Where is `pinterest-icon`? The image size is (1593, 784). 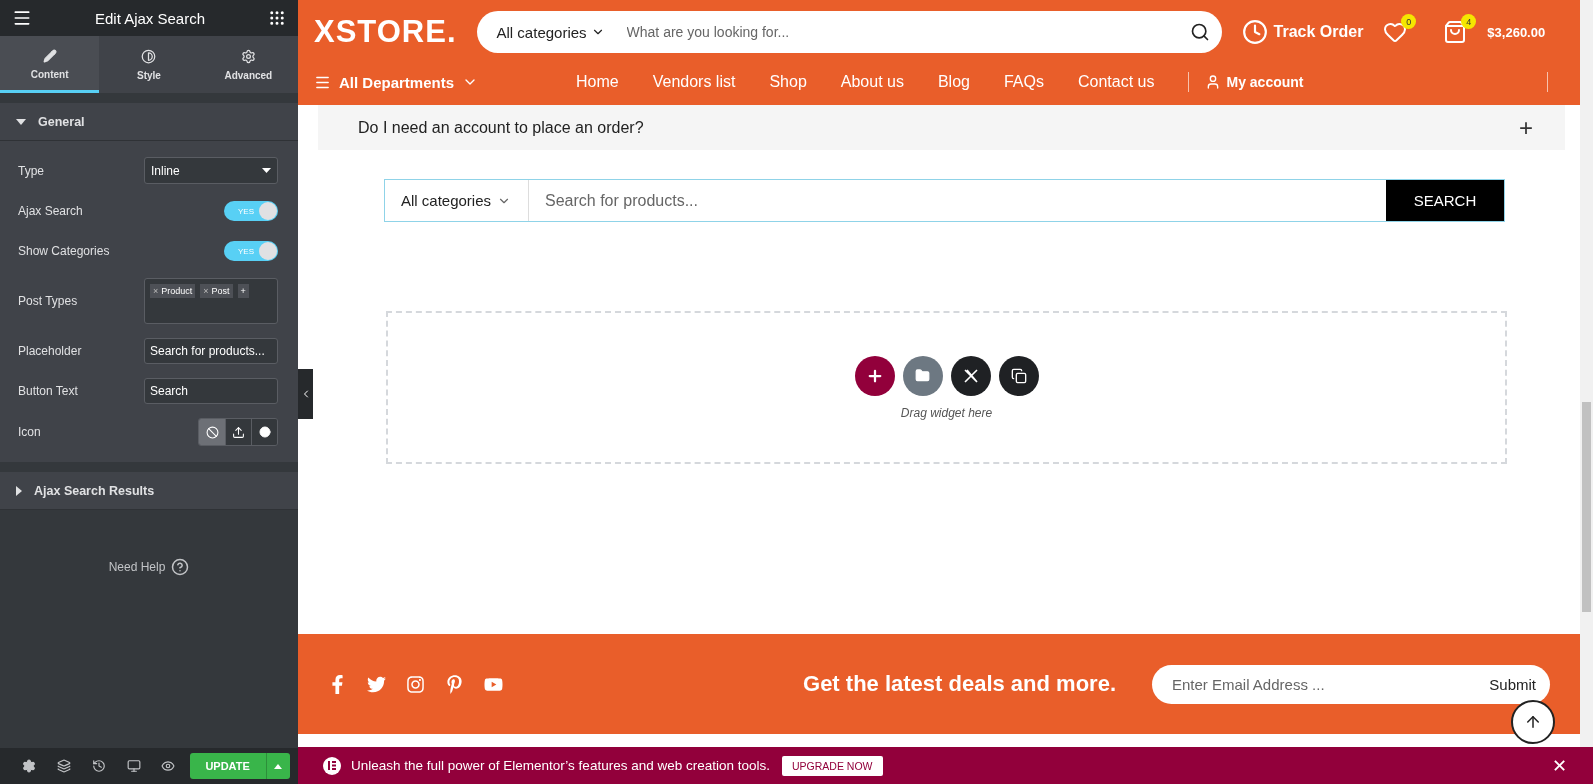 pinterest-icon is located at coordinates (454, 684).